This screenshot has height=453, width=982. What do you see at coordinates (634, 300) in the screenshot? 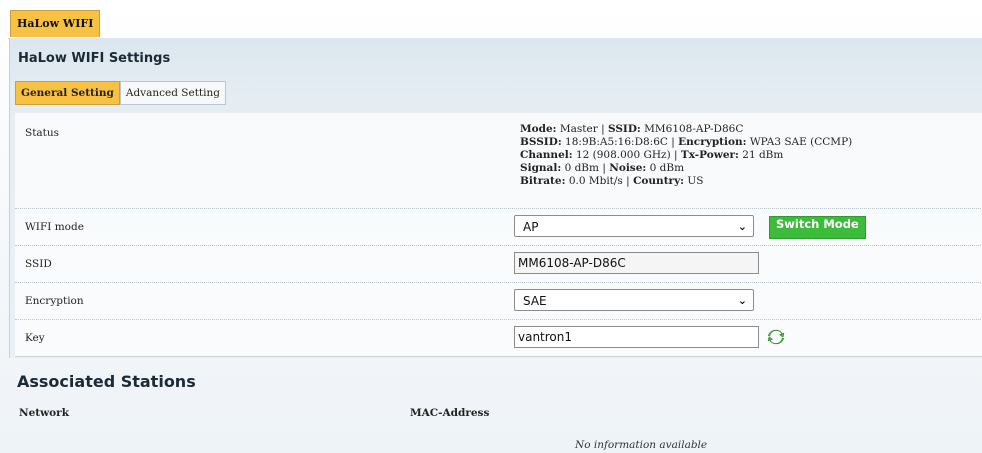
I see `encryption-select: SAE ⌄` at bounding box center [634, 300].